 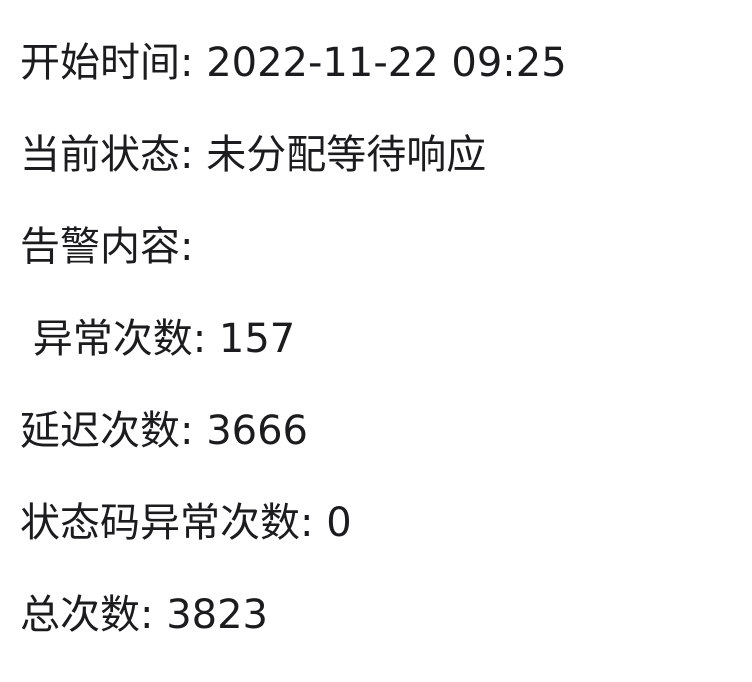 What do you see at coordinates (144, 615) in the screenshot?
I see `total-count-line: 总次数: 3823` at bounding box center [144, 615].